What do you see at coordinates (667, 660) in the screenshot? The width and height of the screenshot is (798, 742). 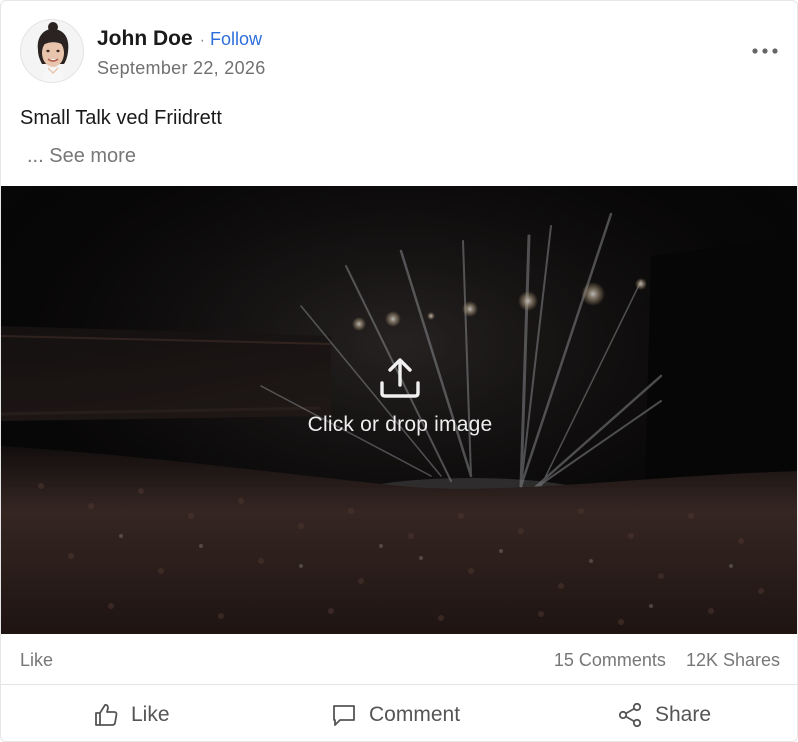 I see `stats-right: 15 Comments 12K Shares` at bounding box center [667, 660].